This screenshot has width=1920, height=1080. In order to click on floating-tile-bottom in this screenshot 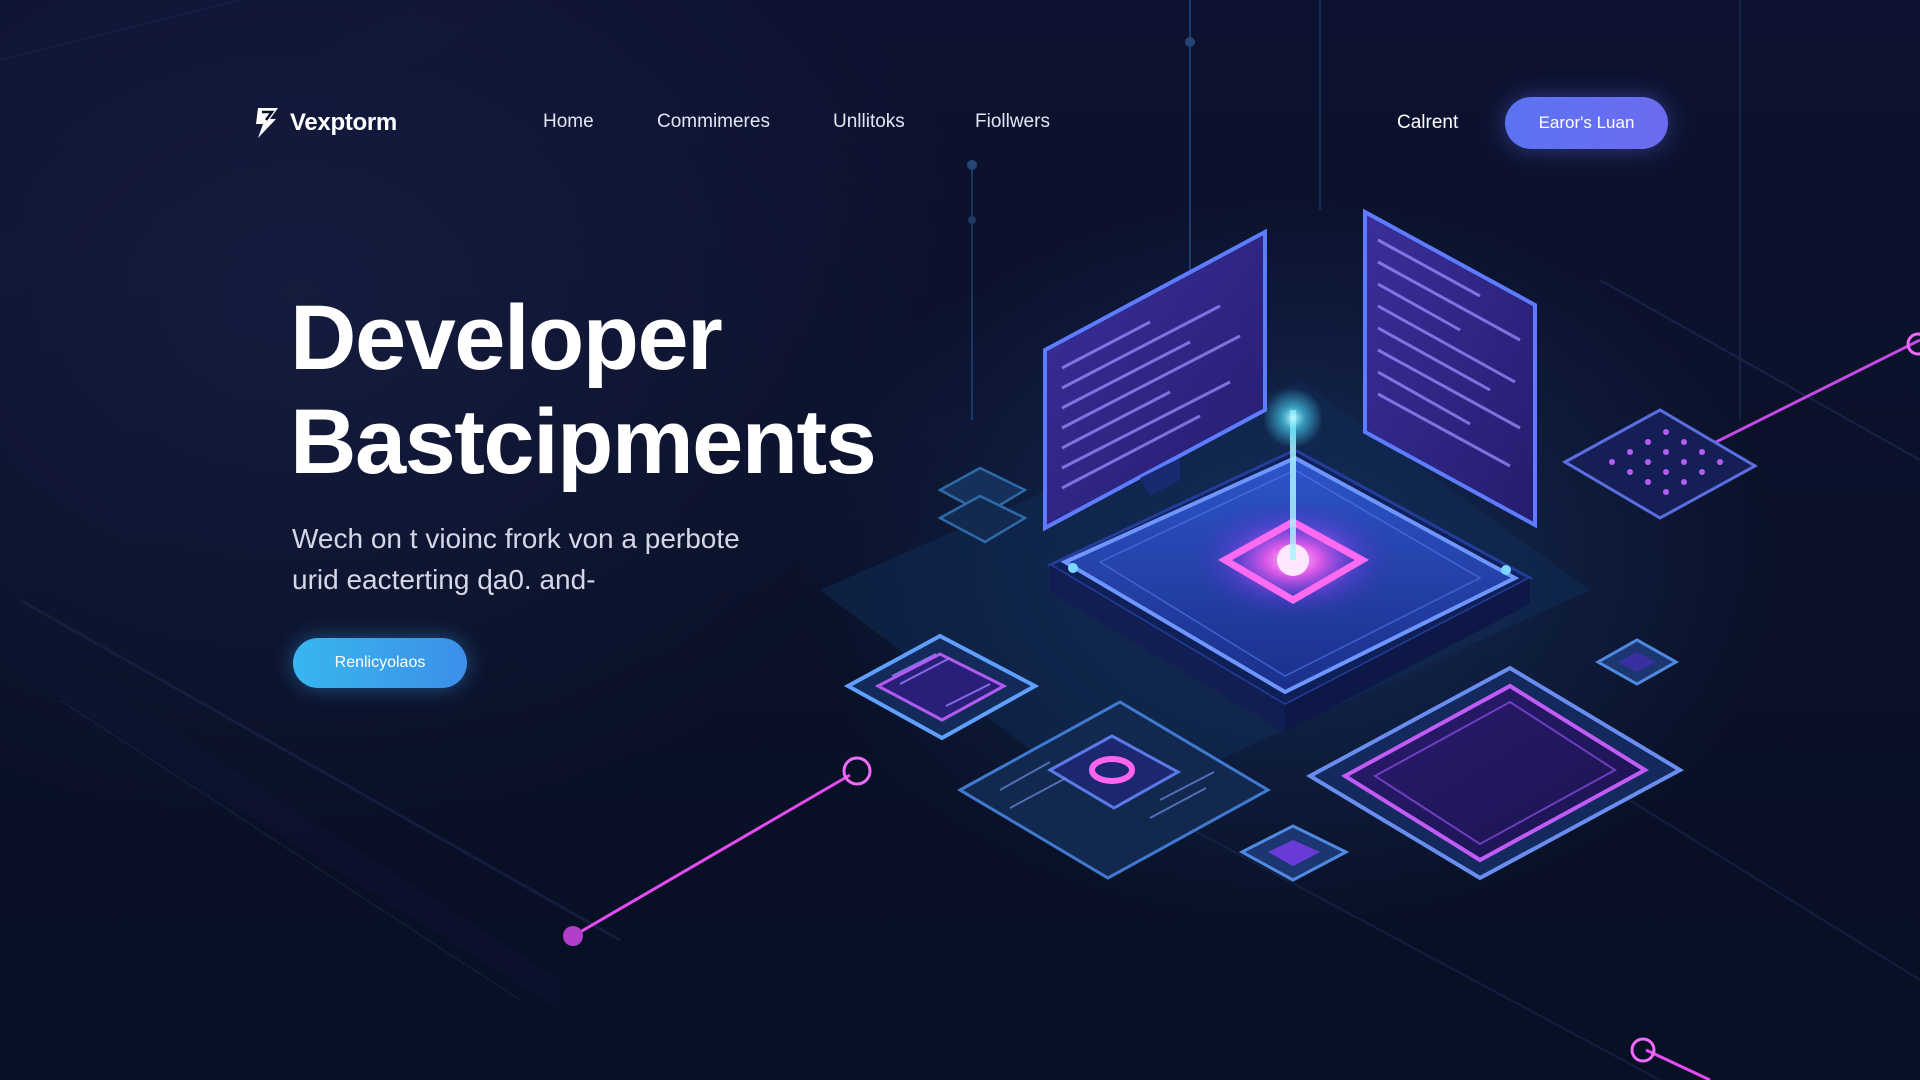, I will do `click(1294, 853)`.